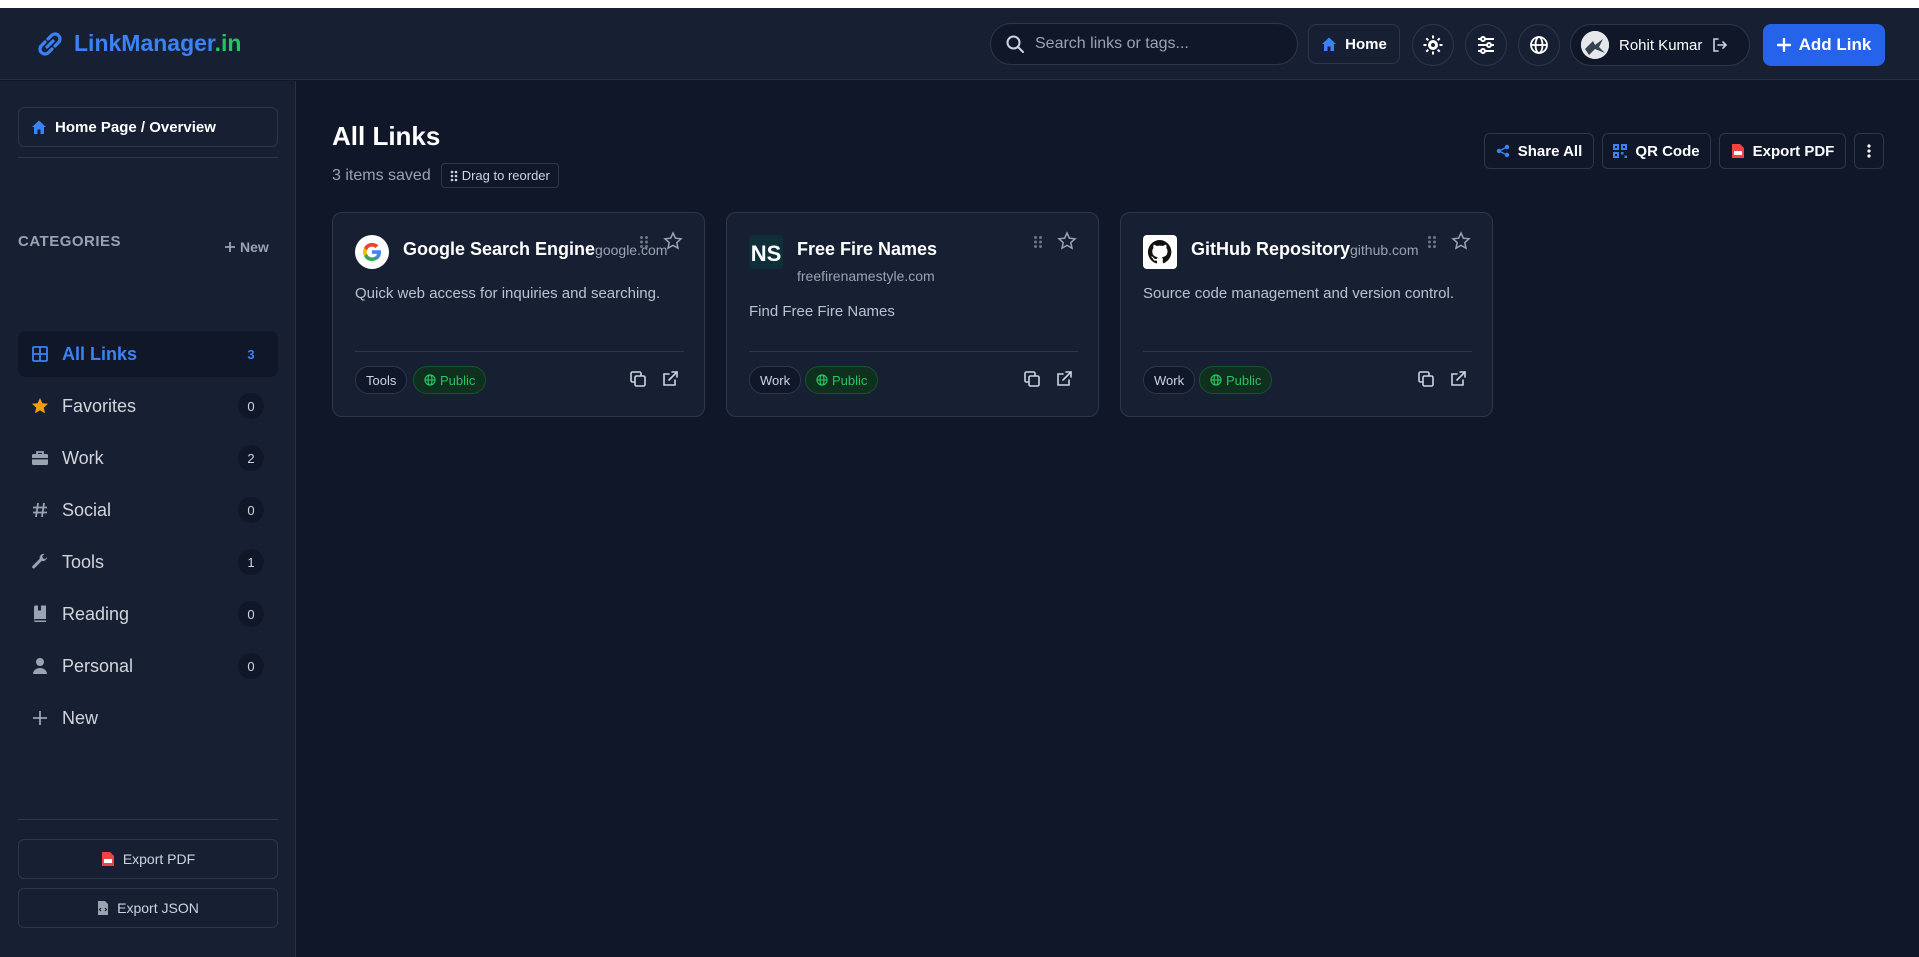 This screenshot has height=957, width=1919. Describe the element at coordinates (254, 247) in the screenshot. I see `new-category-label: New` at that location.